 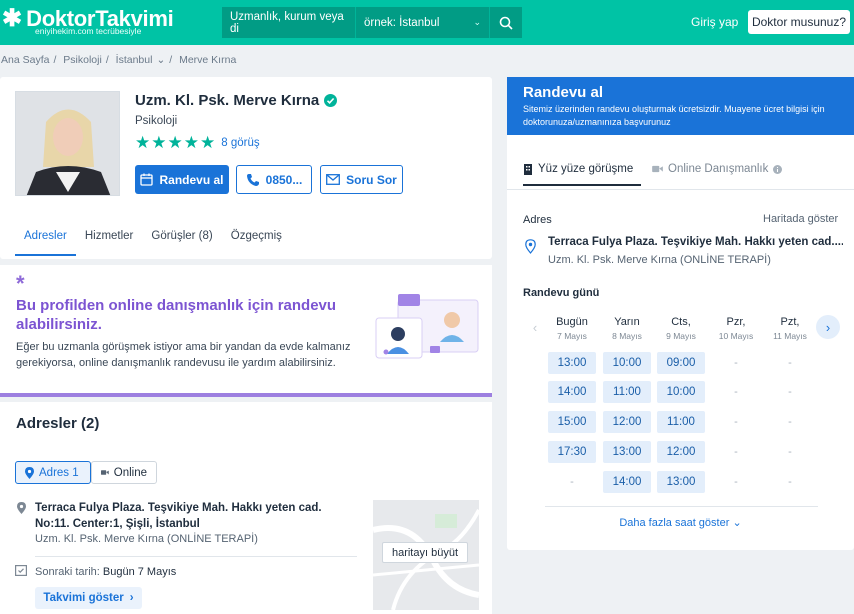 I want to click on time-slot-button: 15:00, so click(x=572, y=422).